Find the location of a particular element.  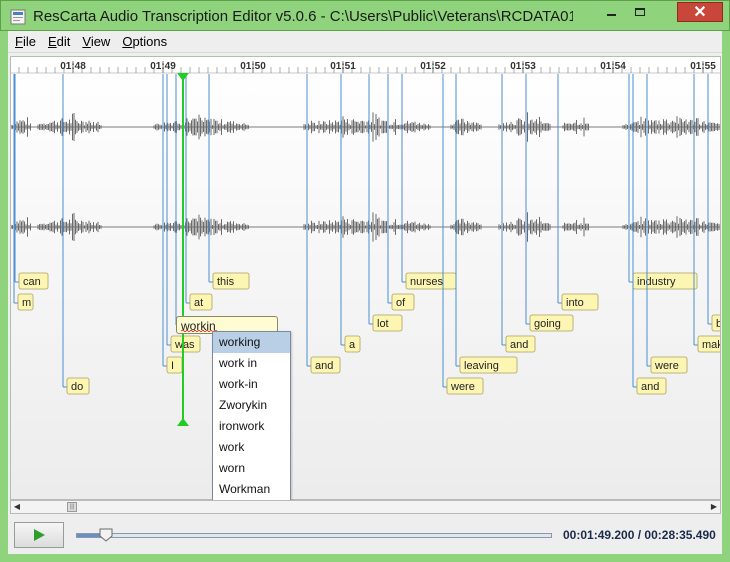

word-label: industry is located at coordinates (656, 282).